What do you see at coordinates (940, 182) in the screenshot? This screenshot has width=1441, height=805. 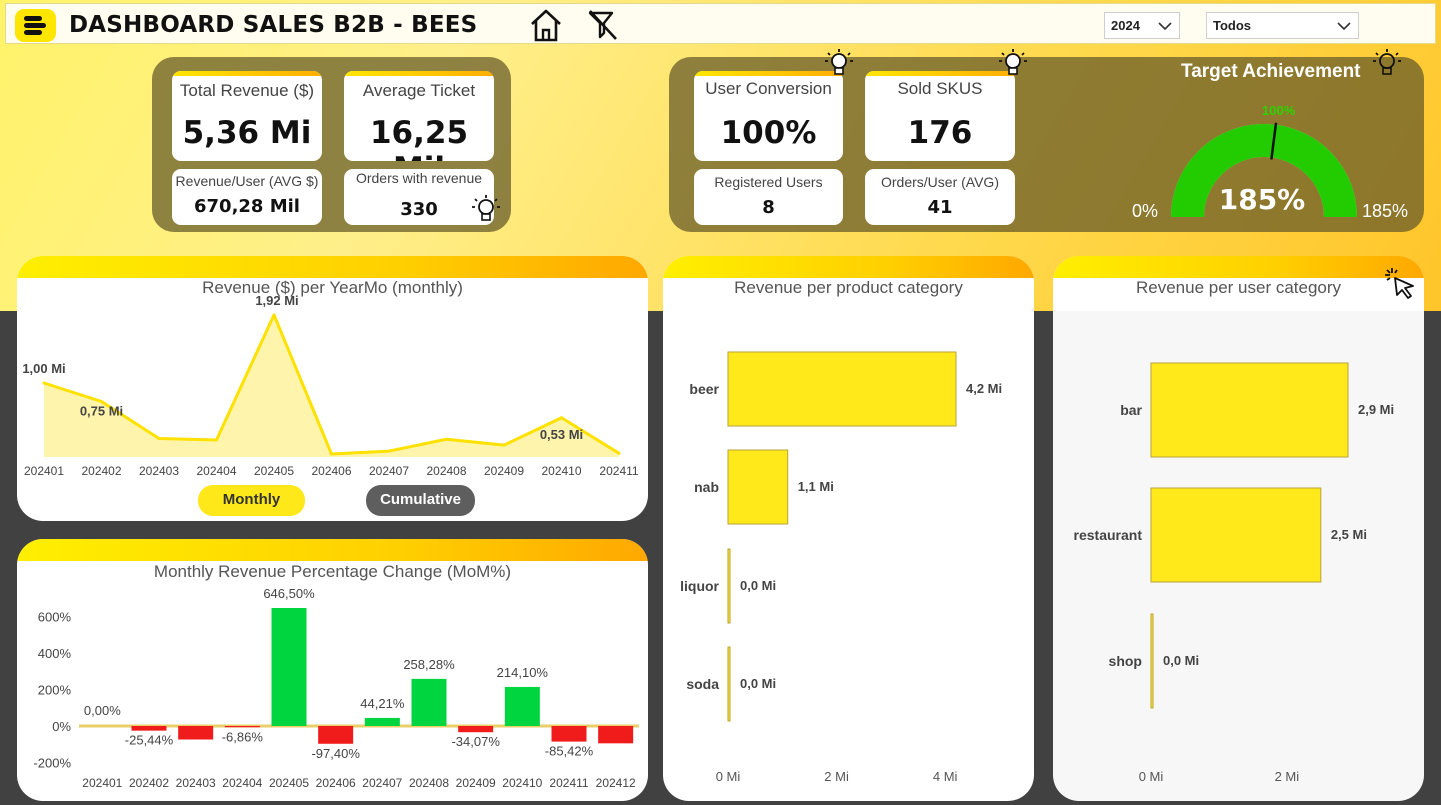 I see `kpi-label: Orders/User (AVG)` at bounding box center [940, 182].